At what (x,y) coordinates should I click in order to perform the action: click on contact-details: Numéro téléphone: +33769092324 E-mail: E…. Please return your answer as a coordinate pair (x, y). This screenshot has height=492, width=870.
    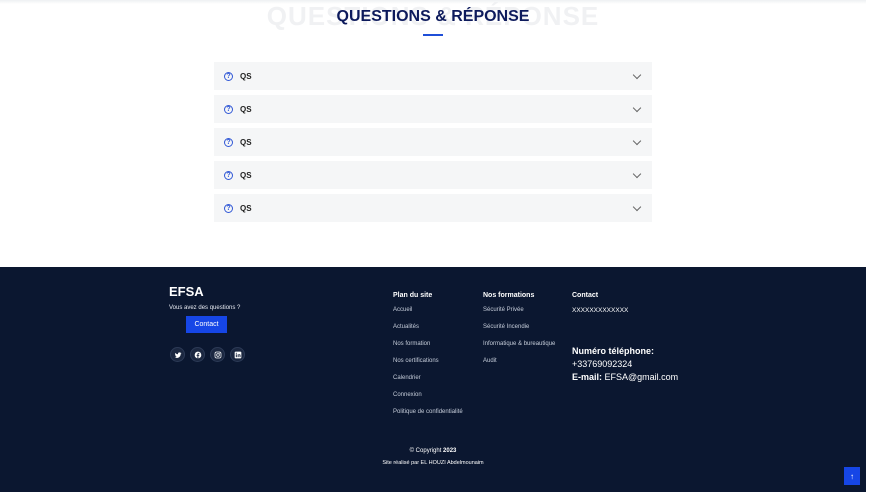
    Looking at the image, I should click on (625, 364).